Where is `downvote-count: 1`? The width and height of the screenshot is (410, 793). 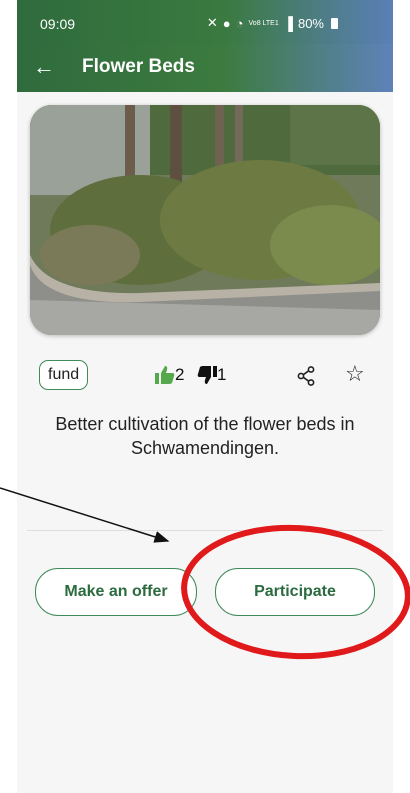
downvote-count: 1 is located at coordinates (222, 374).